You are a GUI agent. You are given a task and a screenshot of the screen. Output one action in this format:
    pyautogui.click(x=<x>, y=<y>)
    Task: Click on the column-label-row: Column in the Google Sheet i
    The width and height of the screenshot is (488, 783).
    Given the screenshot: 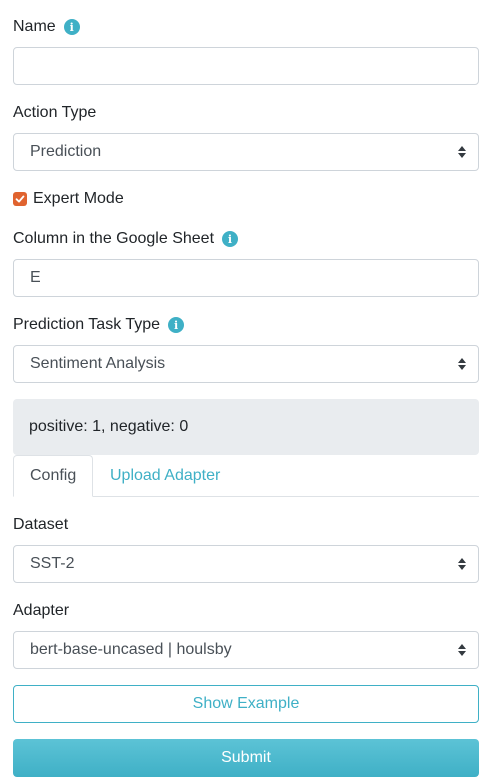 What is the action you would take?
    pyautogui.click(x=126, y=239)
    